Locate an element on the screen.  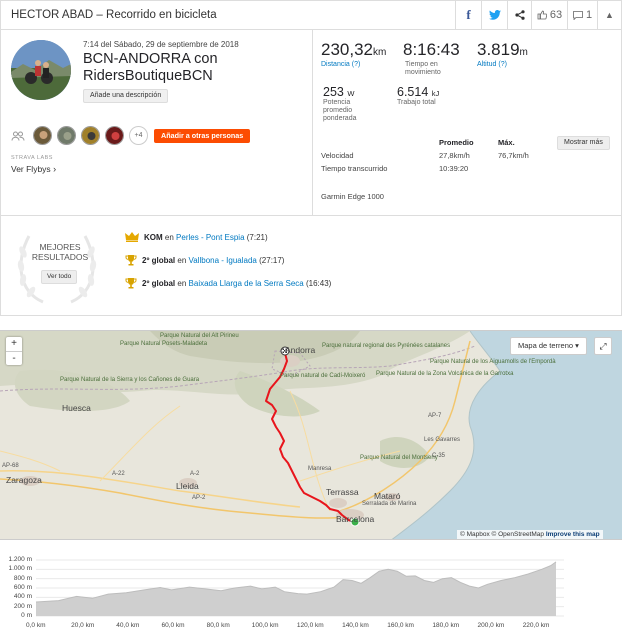
x-tick-label: 200,0 km is located at coordinates (491, 625).